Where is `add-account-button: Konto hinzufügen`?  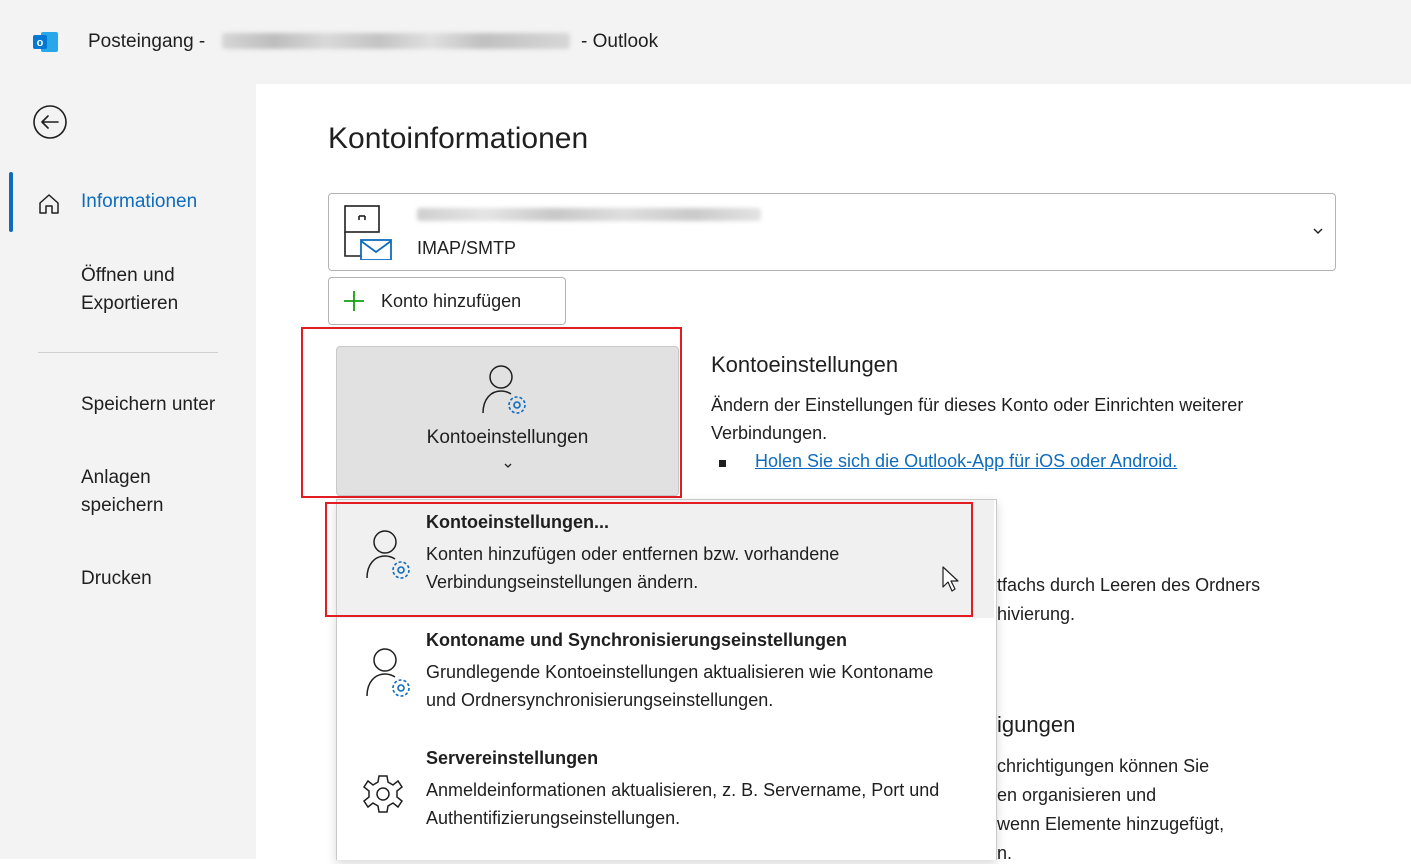
add-account-button: Konto hinzufügen is located at coordinates (447, 301).